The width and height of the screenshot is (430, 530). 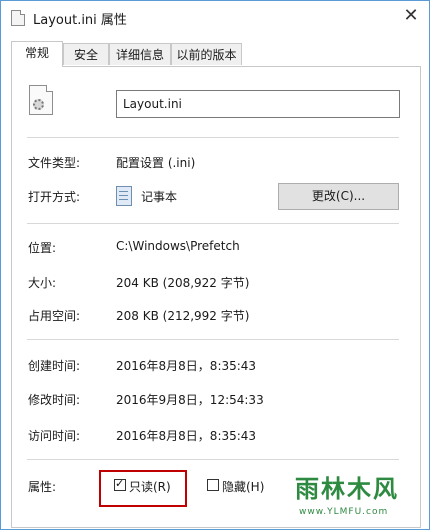 What do you see at coordinates (178, 246) in the screenshot?
I see `location-value: C:\Windows\Prefetch` at bounding box center [178, 246].